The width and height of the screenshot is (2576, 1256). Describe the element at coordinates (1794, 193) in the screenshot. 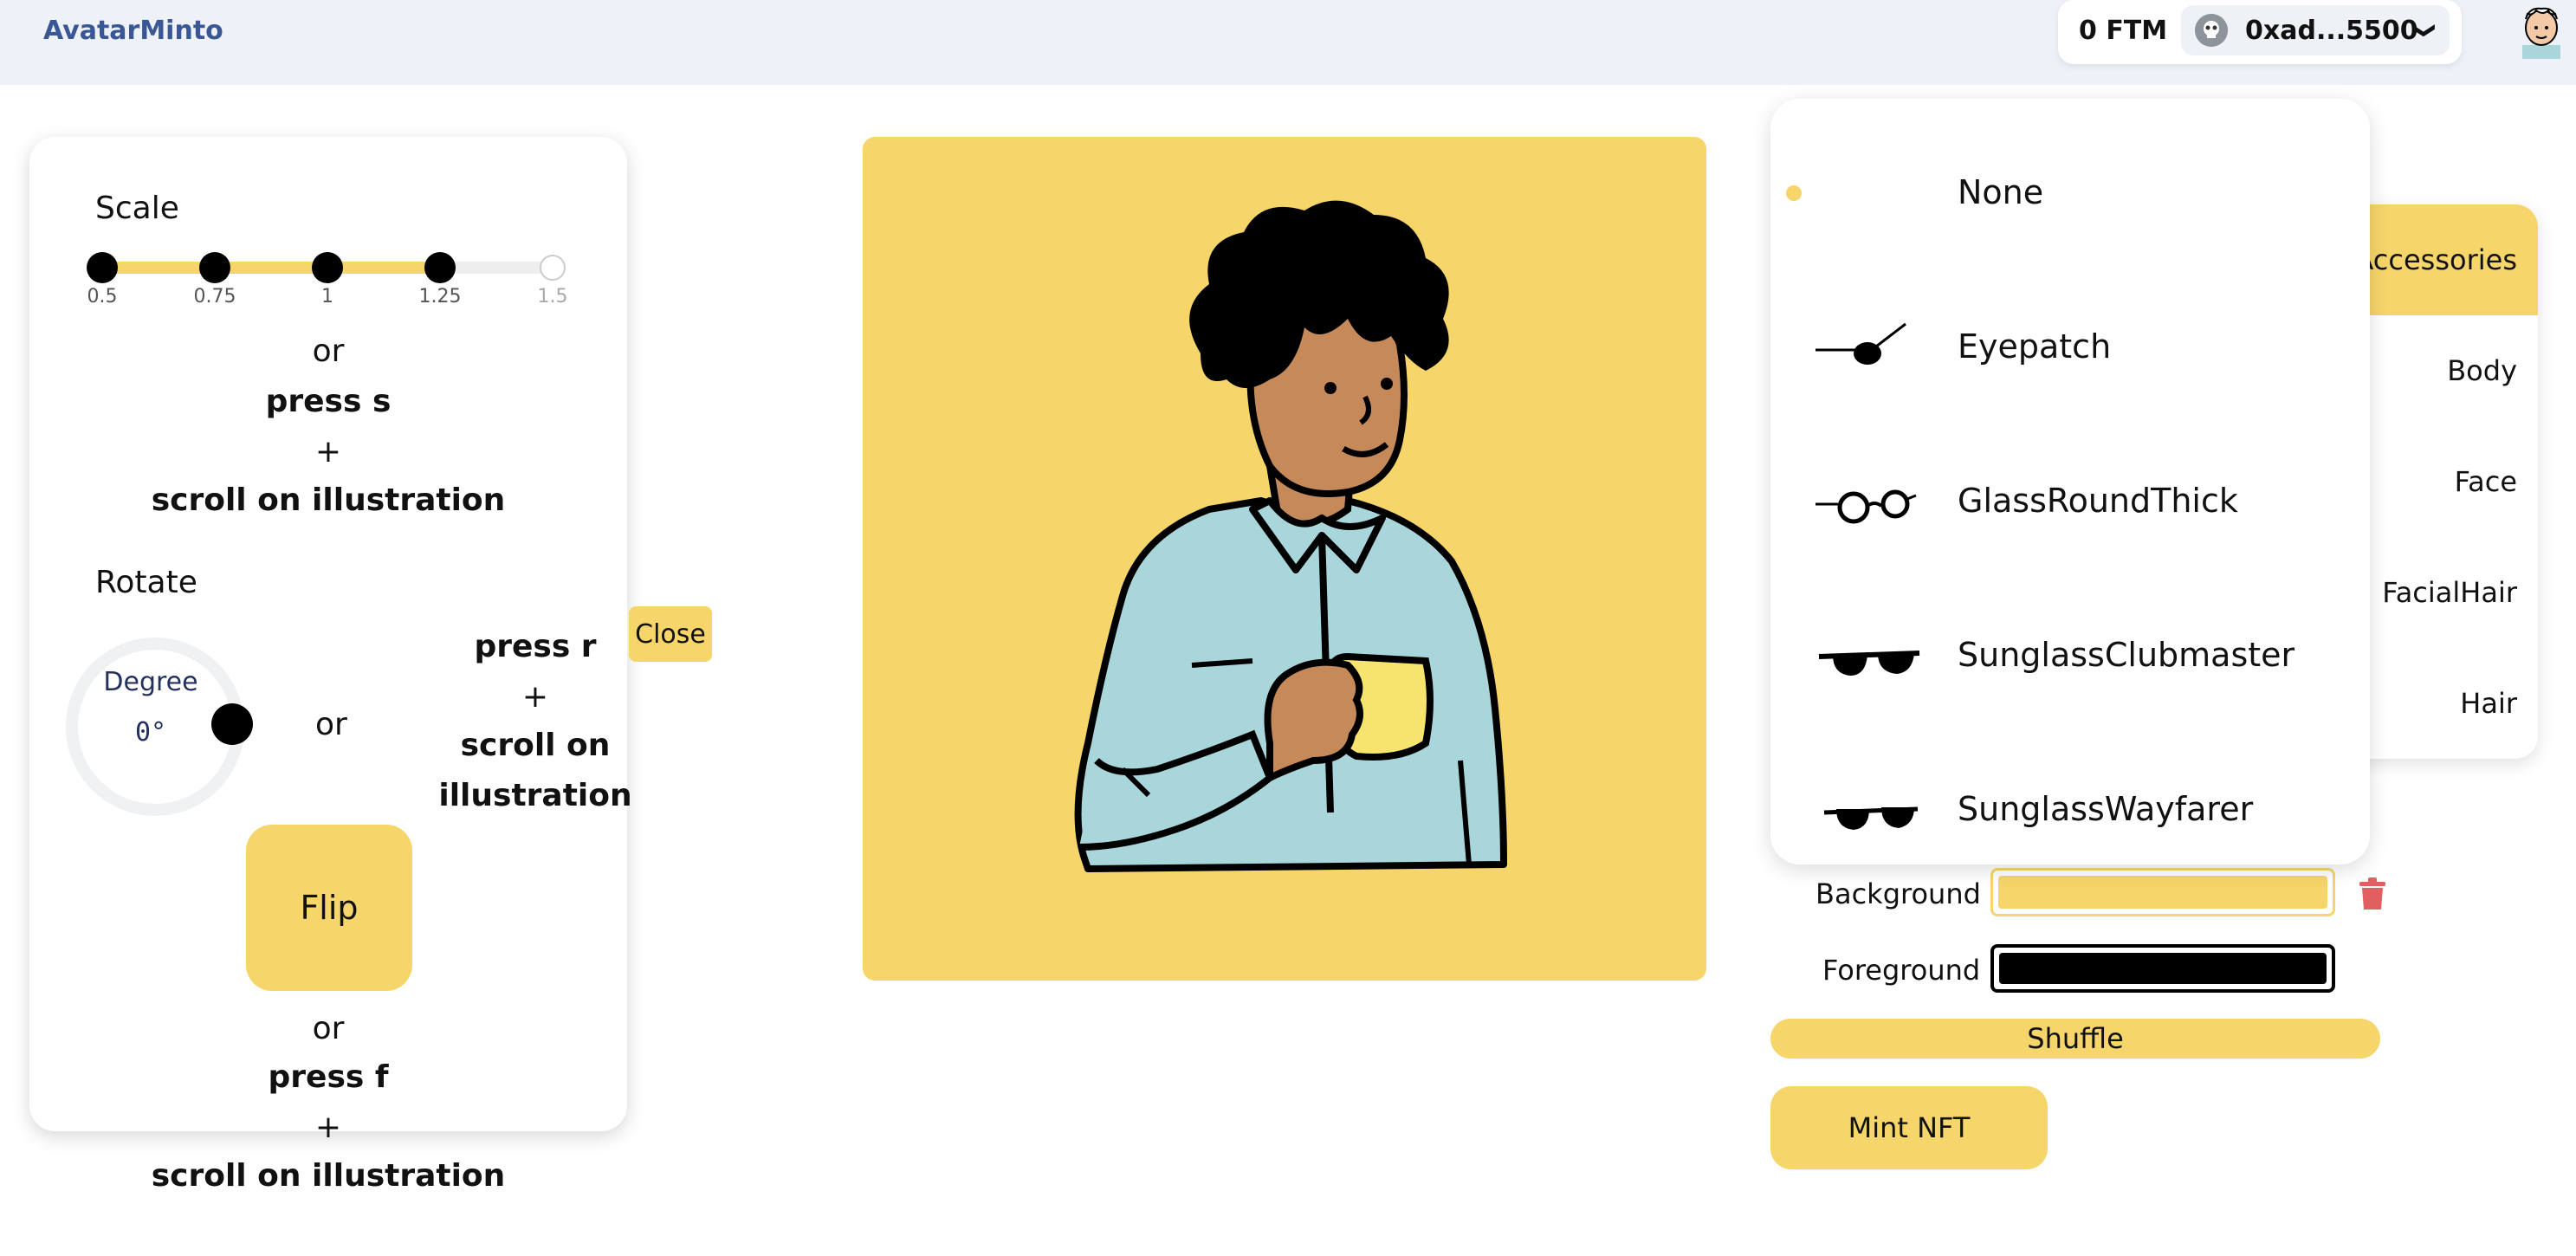

I see `selected-indicator` at that location.